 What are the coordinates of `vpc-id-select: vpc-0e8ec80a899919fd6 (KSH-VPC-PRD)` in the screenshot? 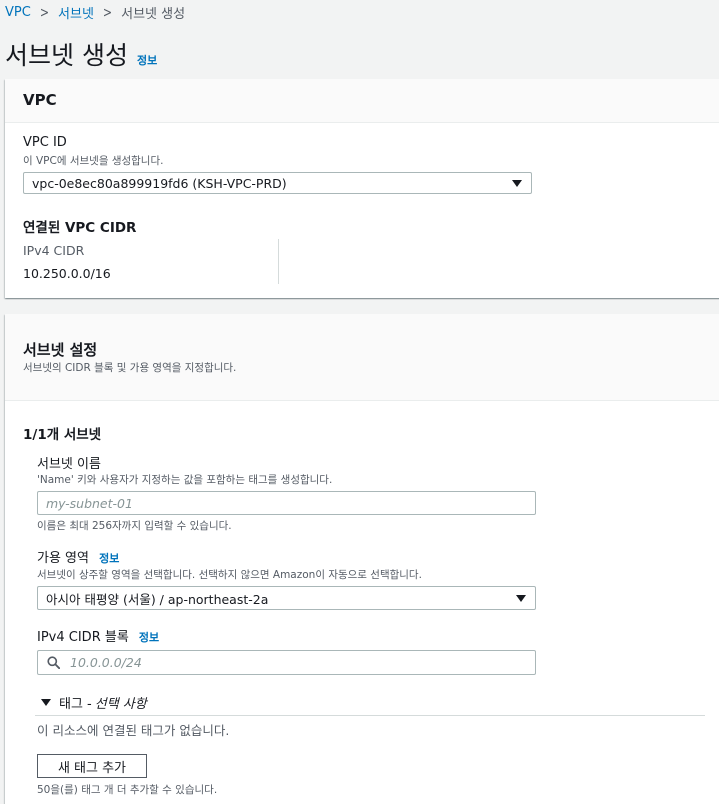 It's located at (277, 183).